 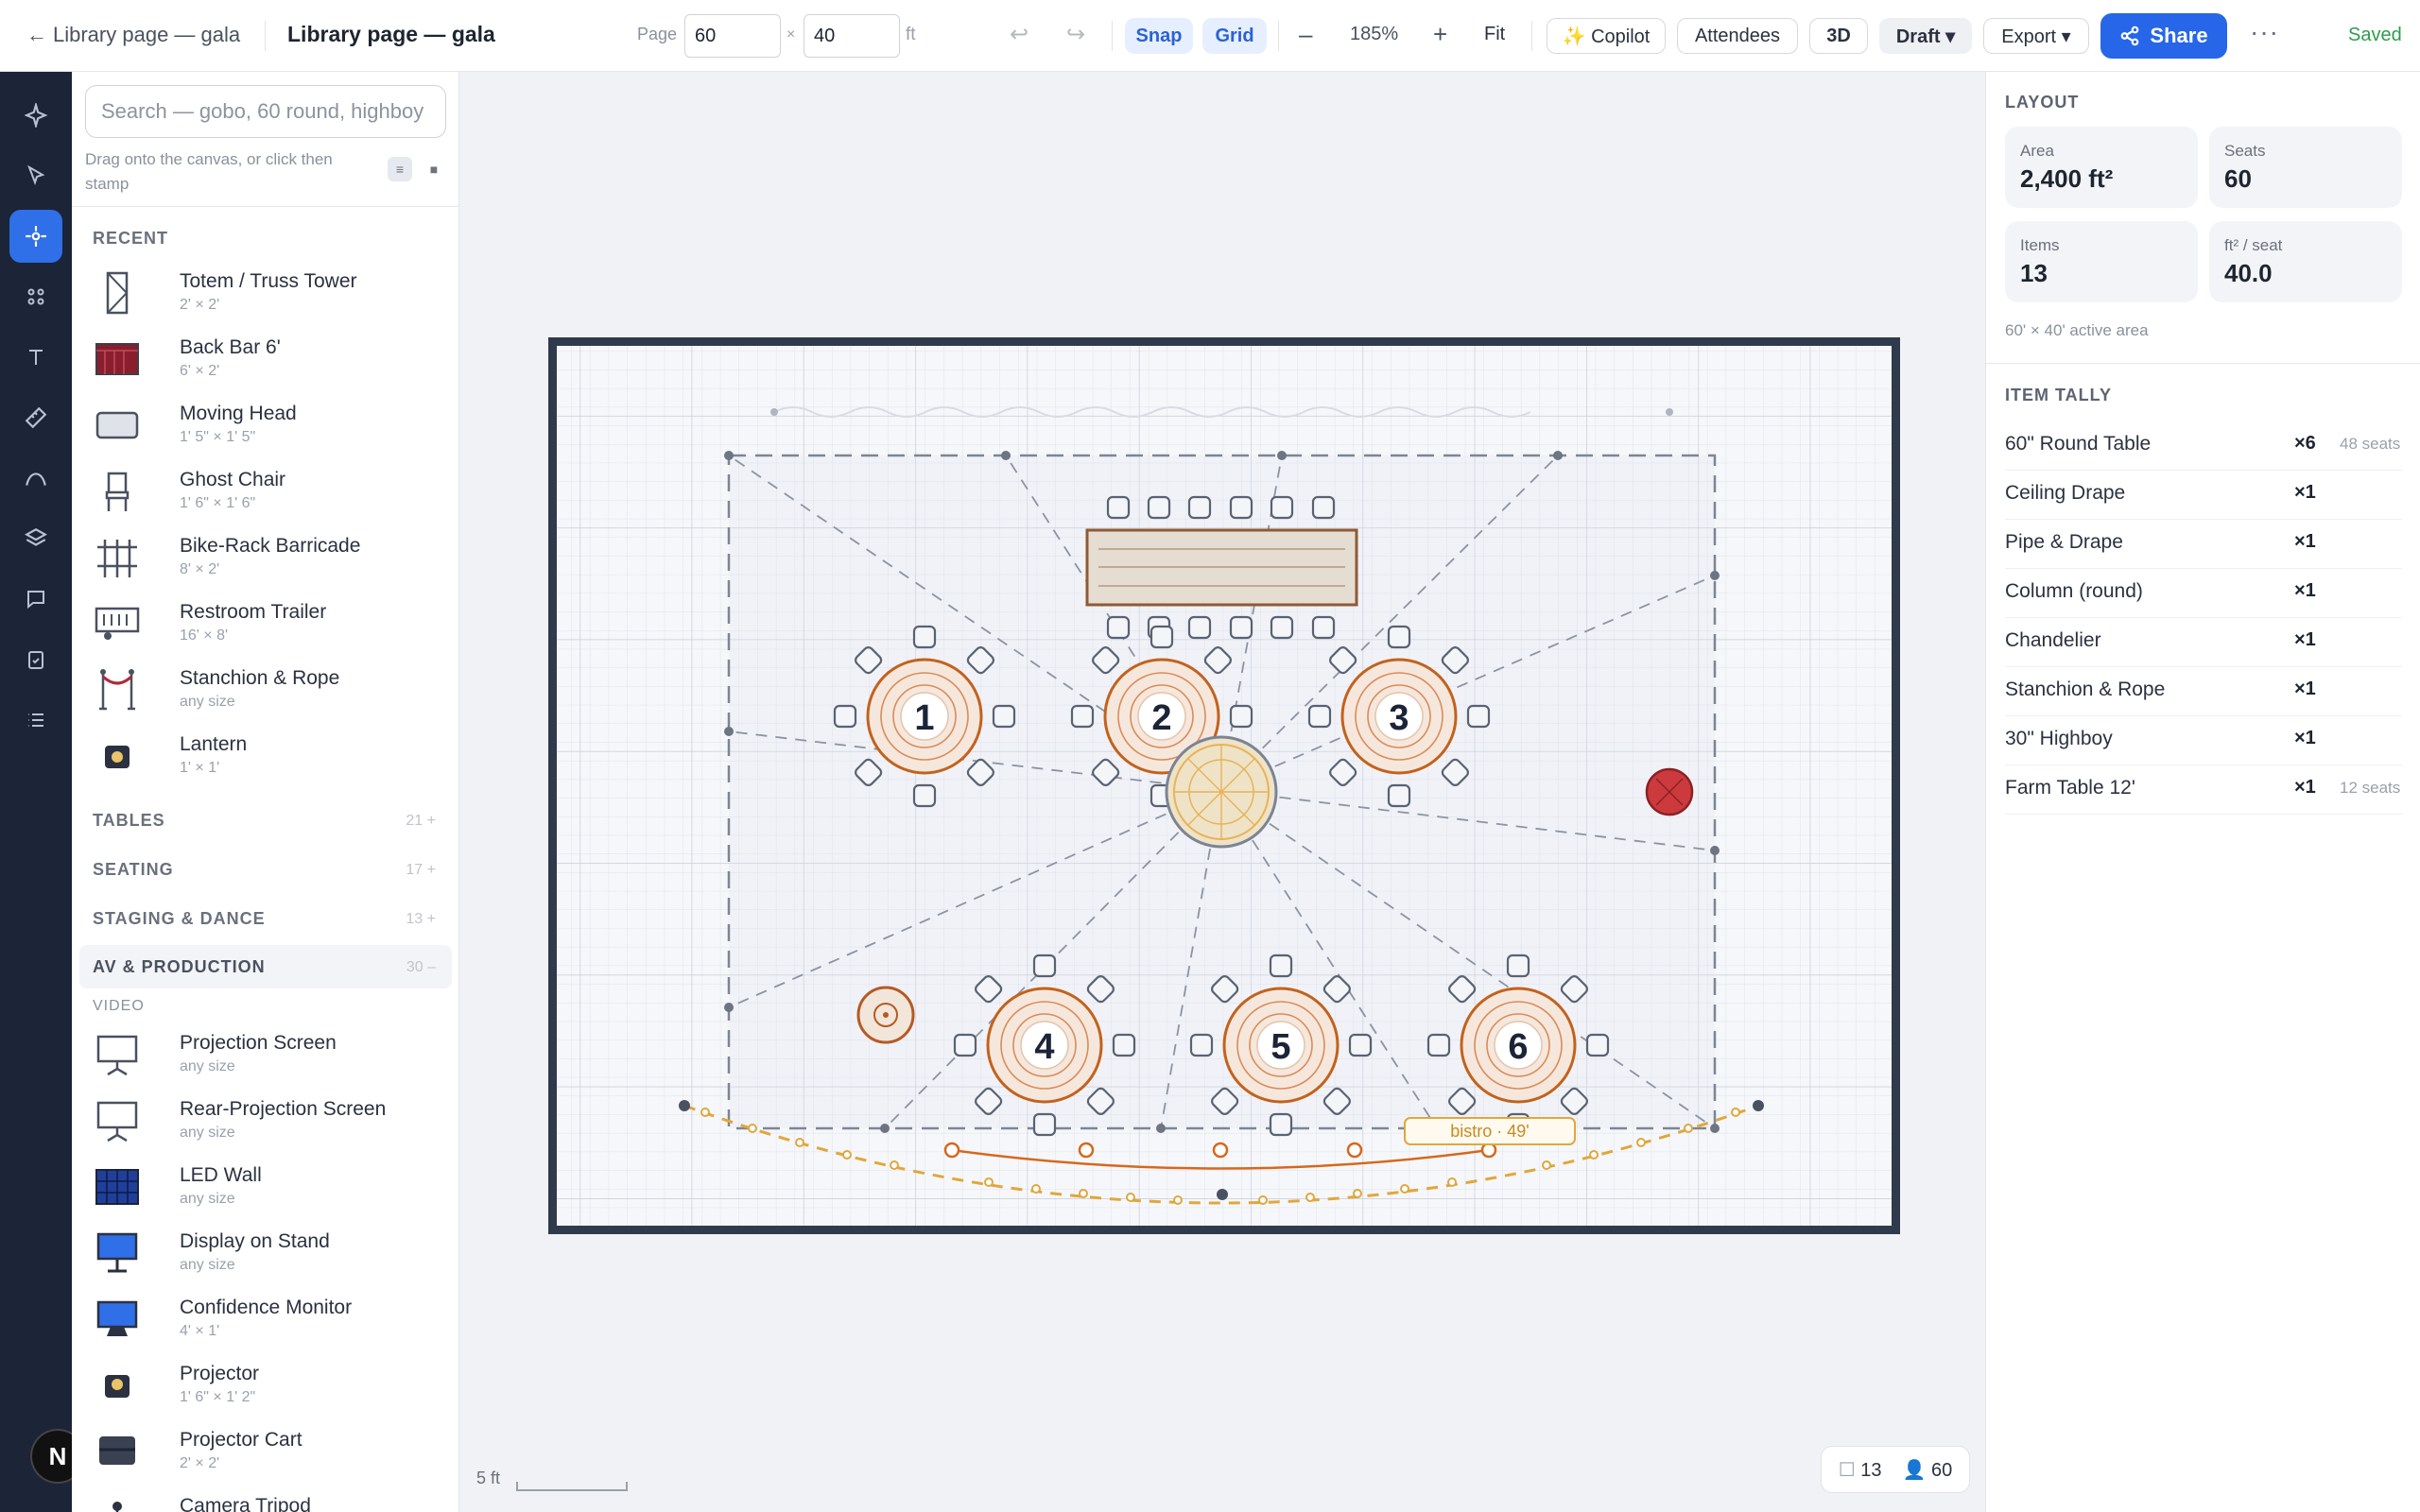 What do you see at coordinates (35, 659) in the screenshot?
I see `checklist-tool` at bounding box center [35, 659].